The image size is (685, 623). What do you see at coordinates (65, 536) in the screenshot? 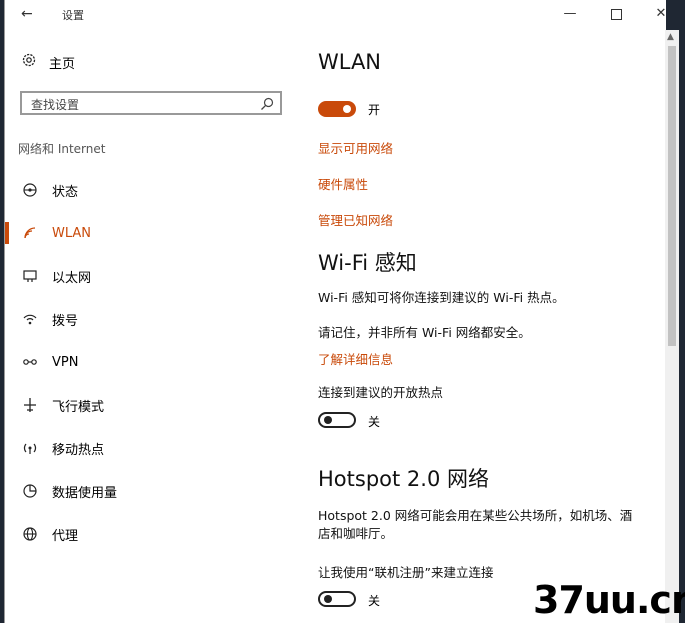
I see `sidebar-item-label: 代理` at bounding box center [65, 536].